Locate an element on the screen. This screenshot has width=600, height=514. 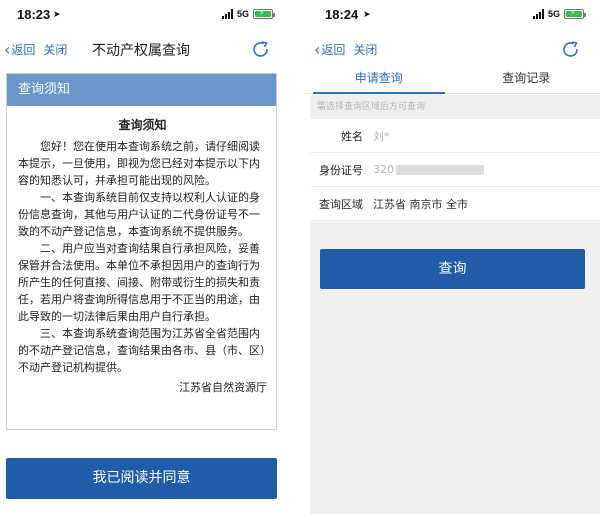
notice-header: 查询须知 is located at coordinates (141, 90).